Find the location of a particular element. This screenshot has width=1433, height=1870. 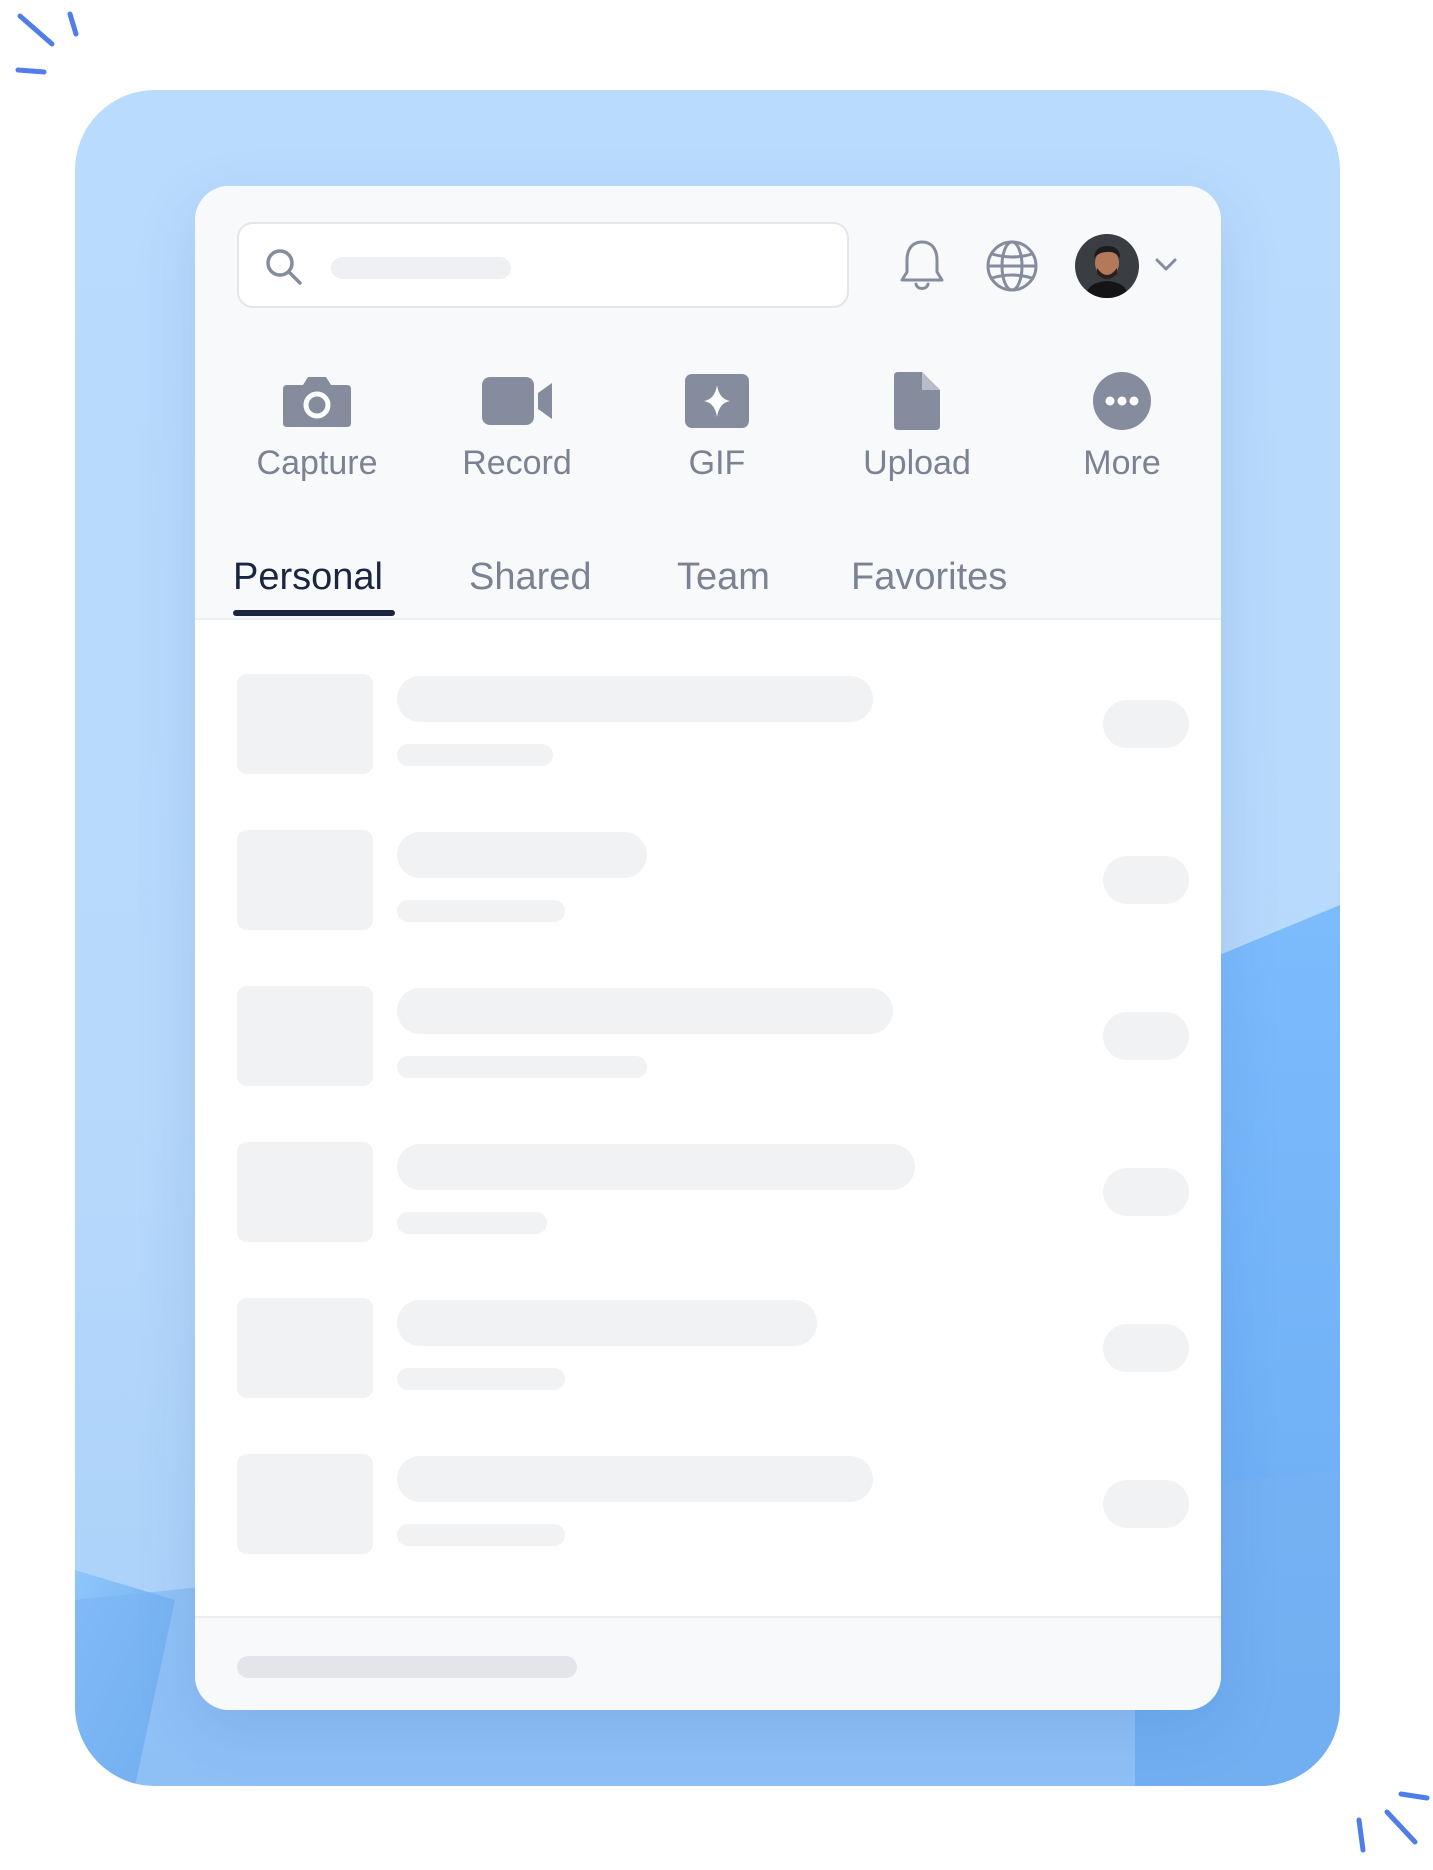

bell-icon is located at coordinates (922, 266).